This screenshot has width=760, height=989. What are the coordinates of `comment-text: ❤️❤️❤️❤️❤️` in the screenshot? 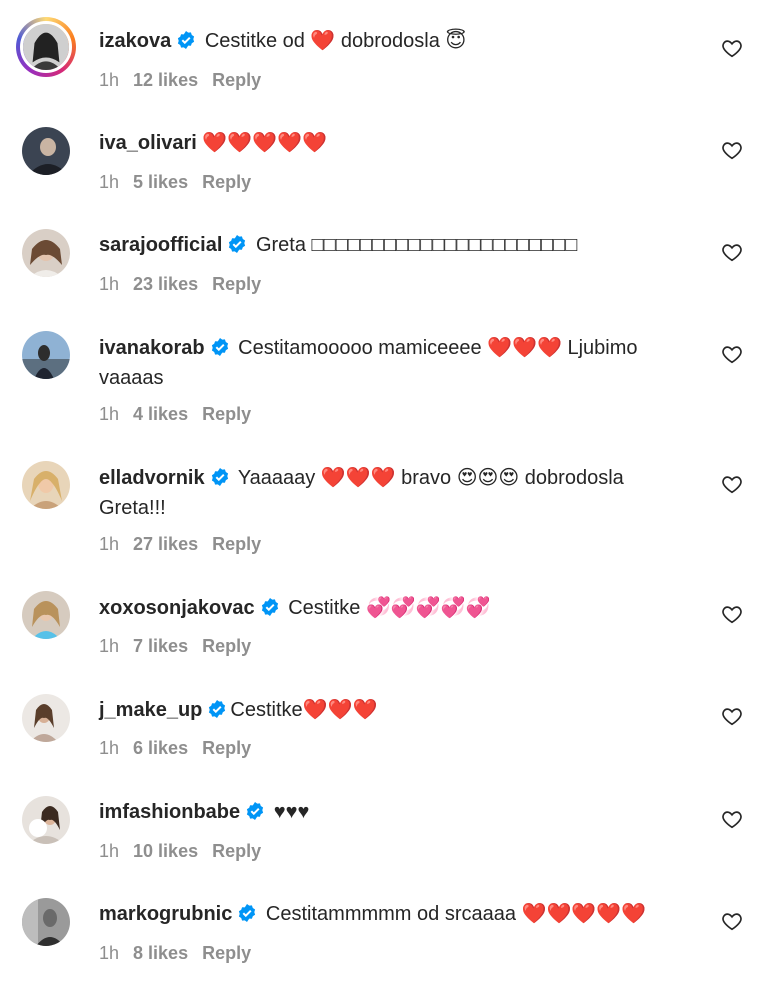 It's located at (264, 143).